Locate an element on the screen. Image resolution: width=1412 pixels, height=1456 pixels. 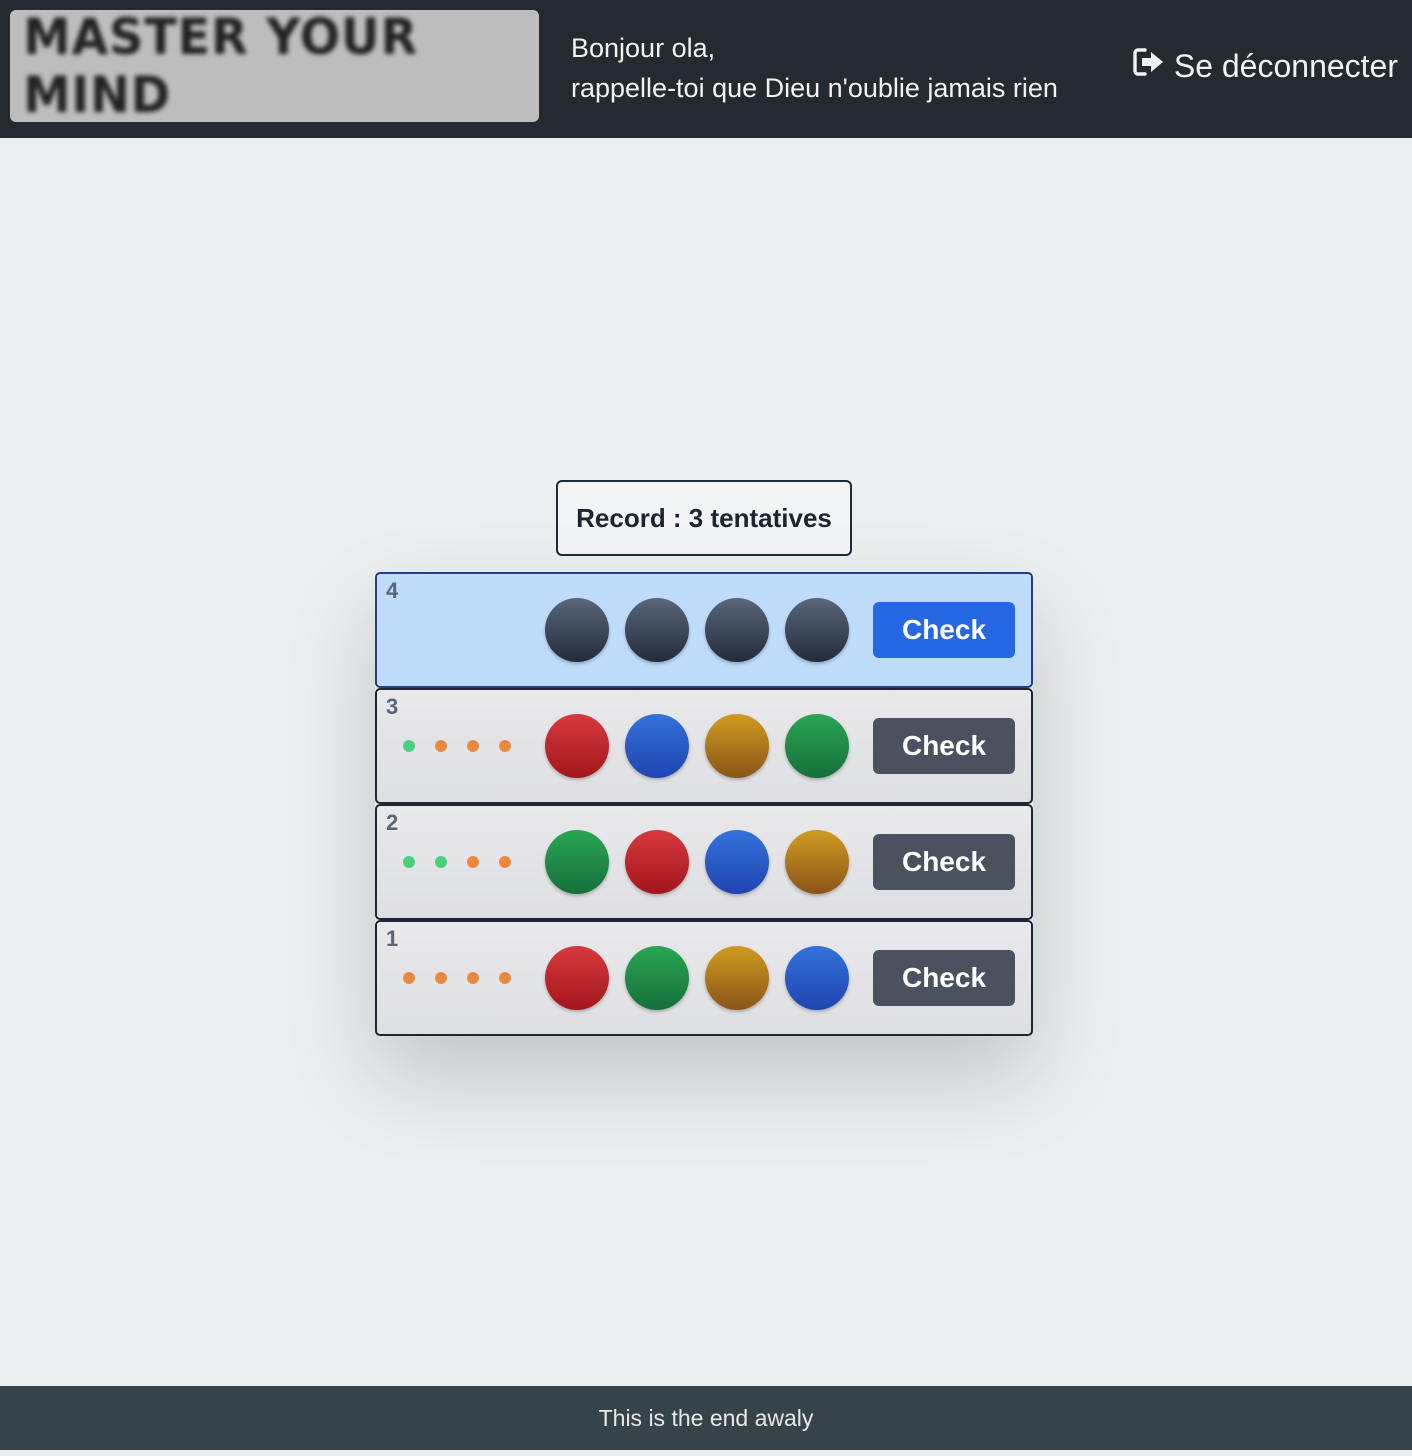
attempt-row: 3 Check is located at coordinates (704, 746).